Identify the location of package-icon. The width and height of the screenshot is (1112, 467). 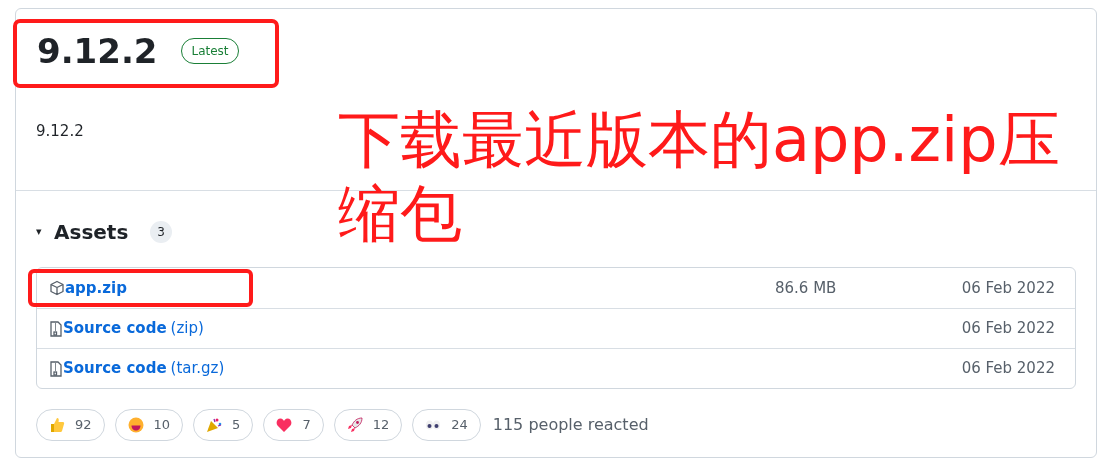
(57, 288).